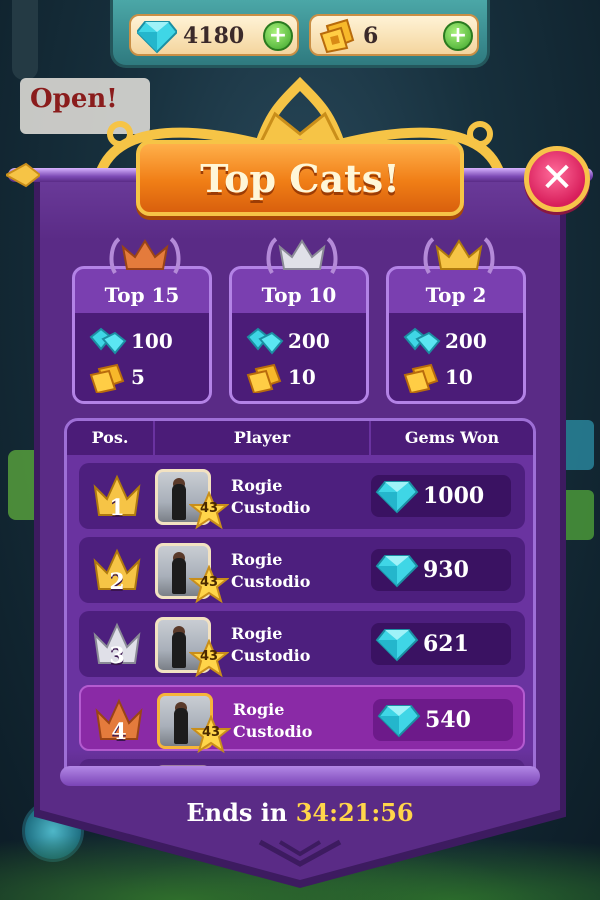 This screenshot has width=600, height=900. Describe the element at coordinates (152, 341) in the screenshot. I see `tier-gems-value: 100` at that location.